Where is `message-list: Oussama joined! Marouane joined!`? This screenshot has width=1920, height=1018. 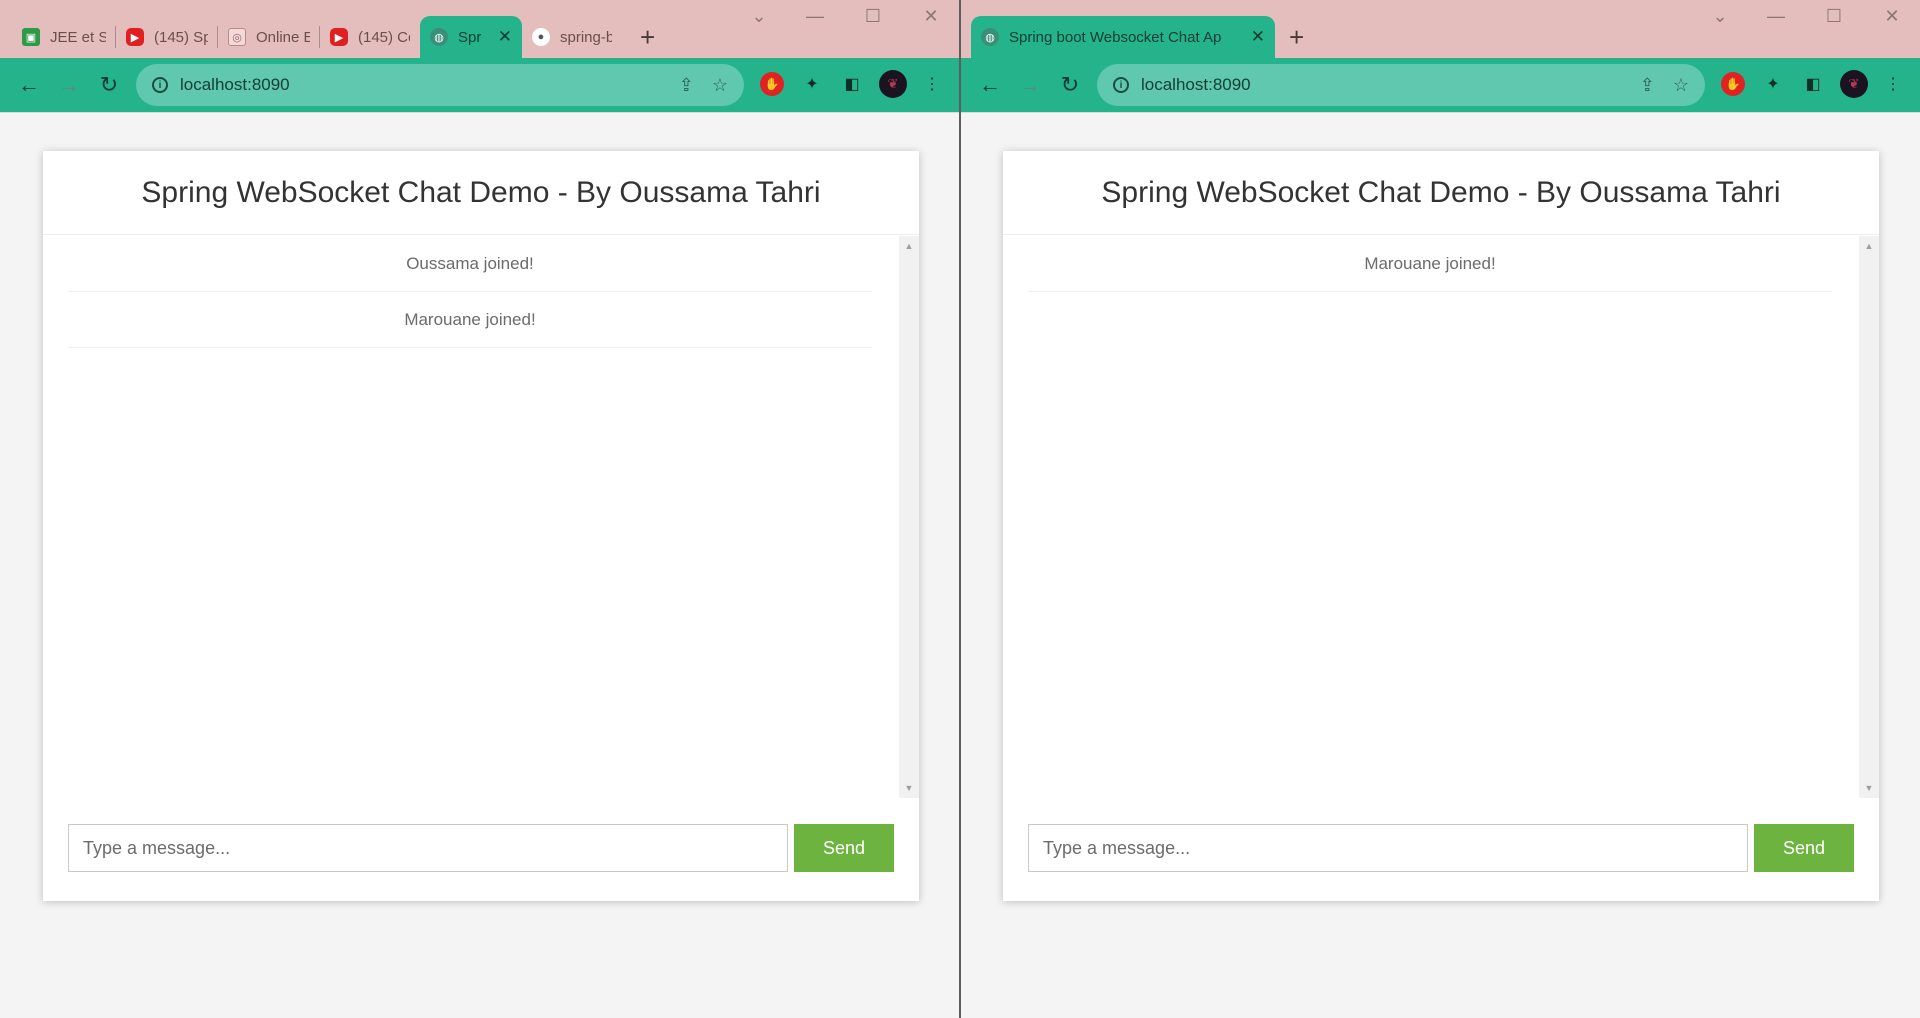
message-list: Oussama joined! Marouane joined! is located at coordinates (470, 292).